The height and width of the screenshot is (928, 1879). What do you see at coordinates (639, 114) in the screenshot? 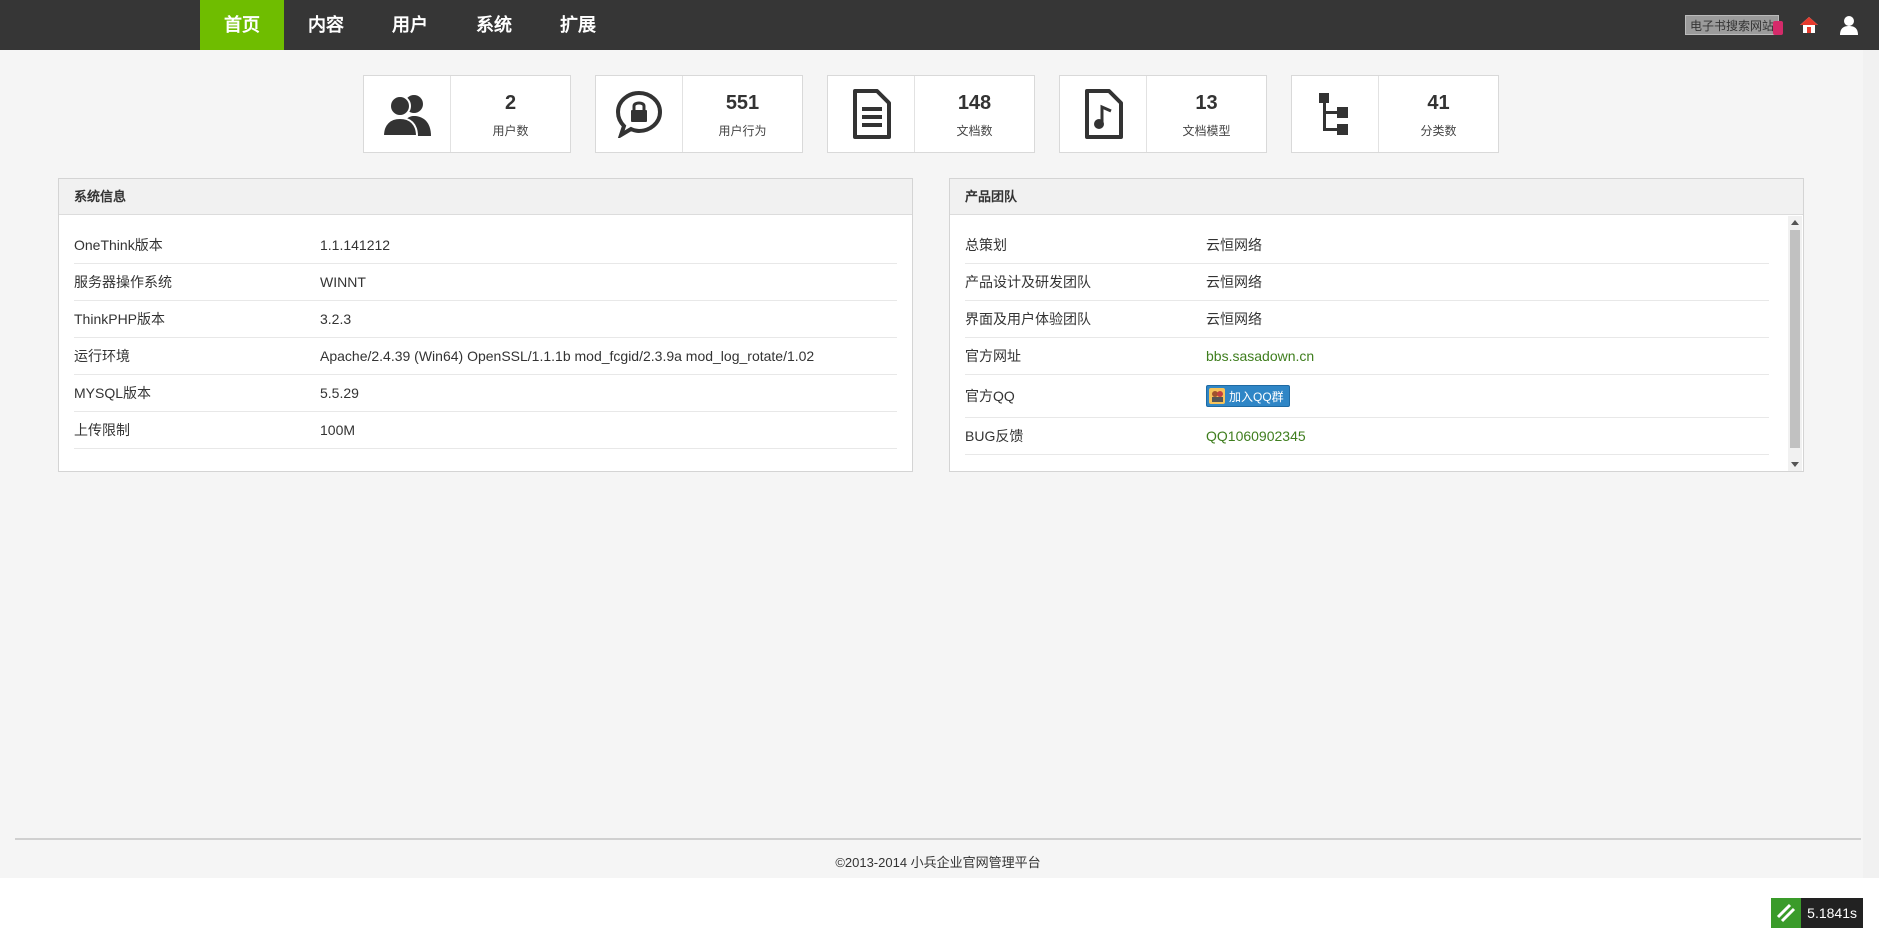
I see `chat-lock-icon` at bounding box center [639, 114].